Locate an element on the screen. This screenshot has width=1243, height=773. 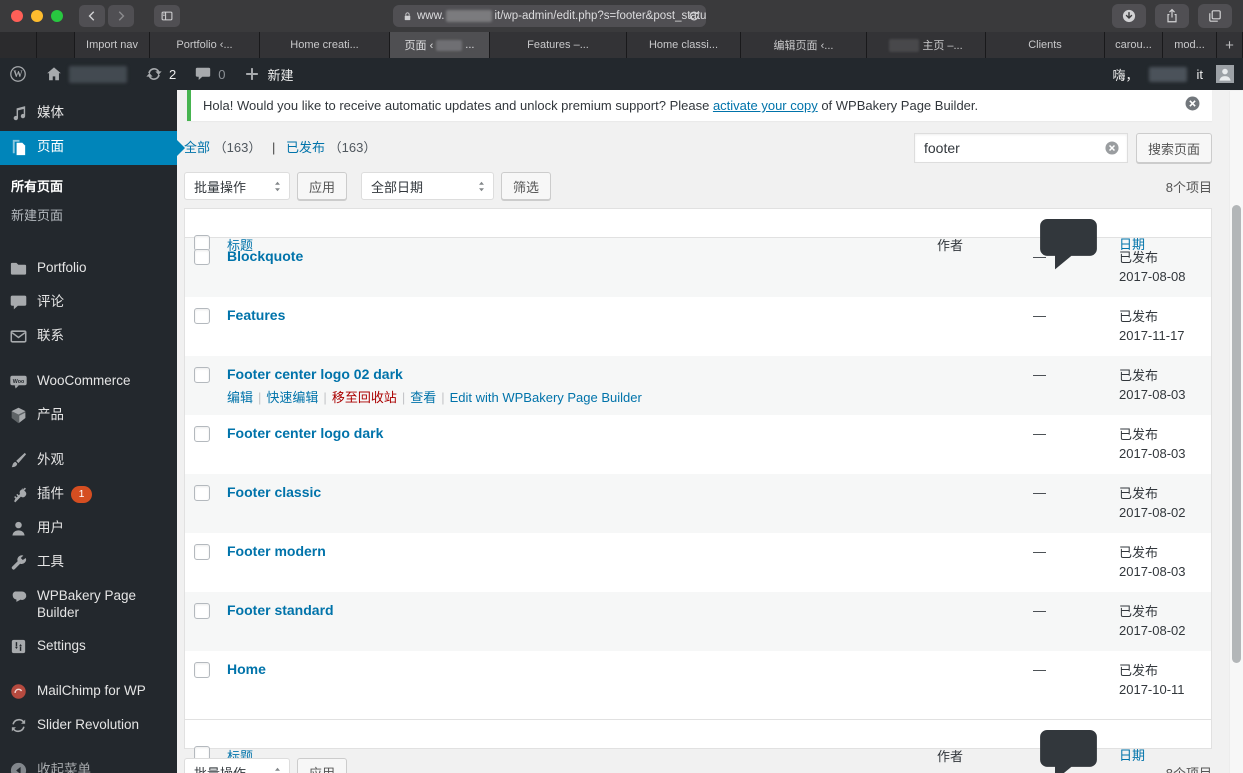
sidebar-item-settings: Settings is located at coordinates (88, 647).